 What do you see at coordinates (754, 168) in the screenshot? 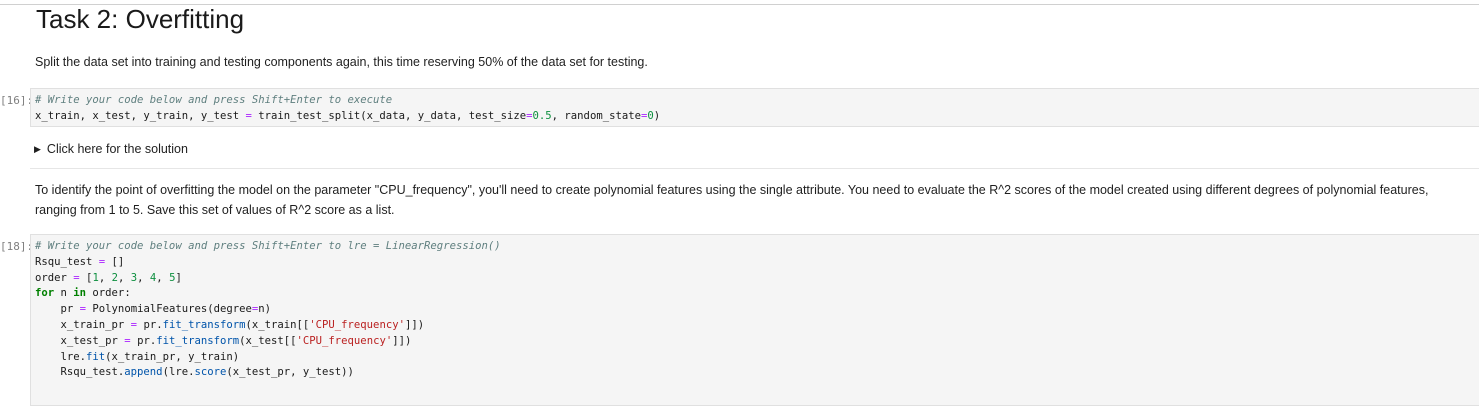
I see `cell-divider` at bounding box center [754, 168].